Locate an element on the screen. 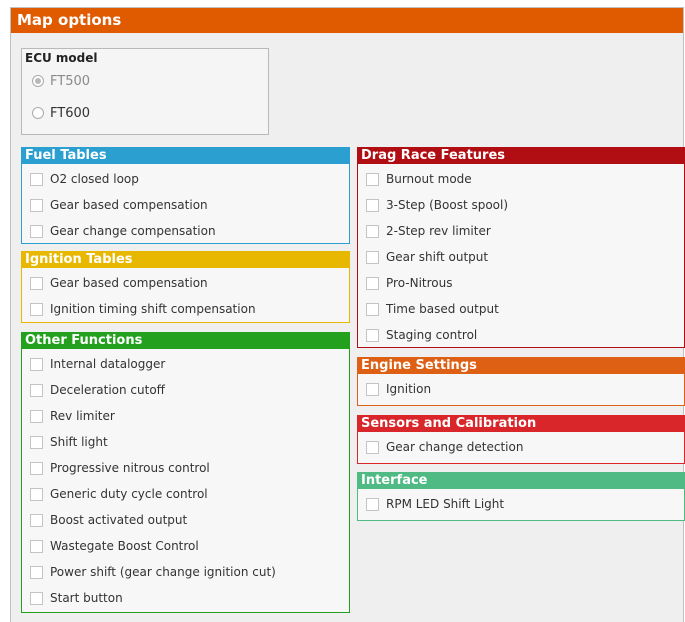  checkbox-option: Pro-Nitrous is located at coordinates (409, 283).